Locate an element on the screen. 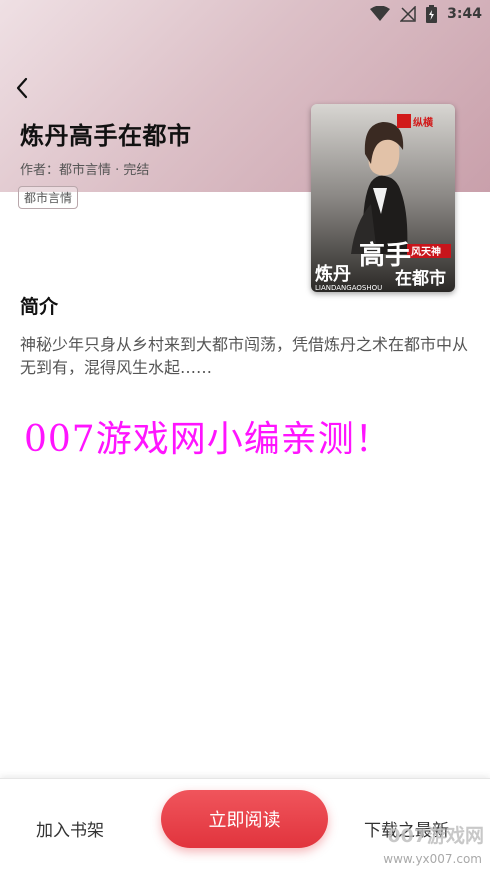 The image size is (490, 872). book-cover-image: 纵横 风天神 炼丹 高手 在都市 LIANDANGAOSHOU is located at coordinates (383, 198).